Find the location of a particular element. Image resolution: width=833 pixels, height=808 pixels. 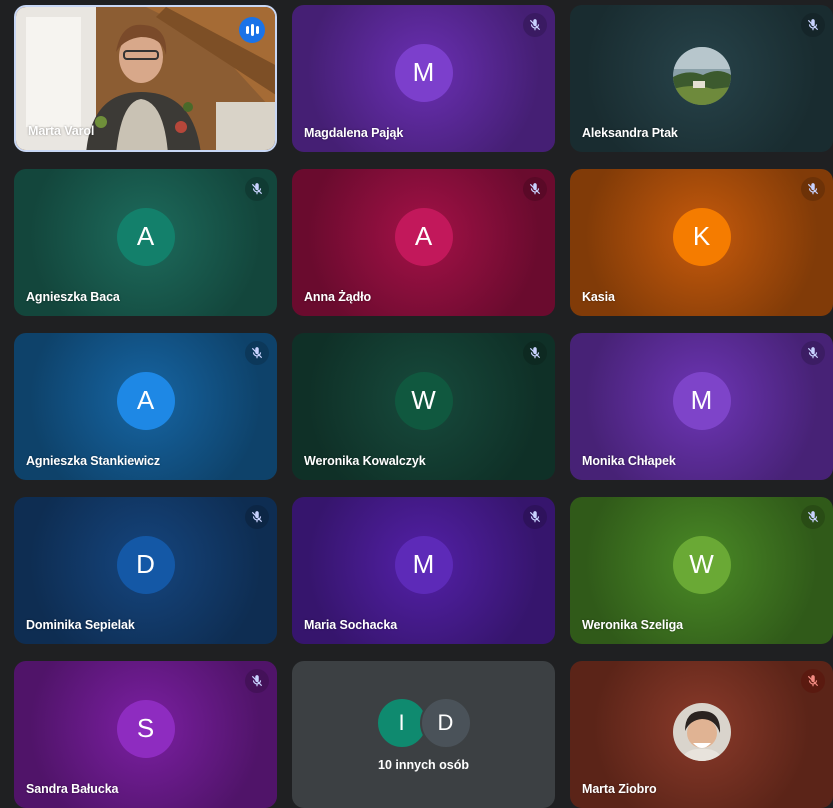

participant-tile: Aleksandra Ptak is located at coordinates (701, 78).